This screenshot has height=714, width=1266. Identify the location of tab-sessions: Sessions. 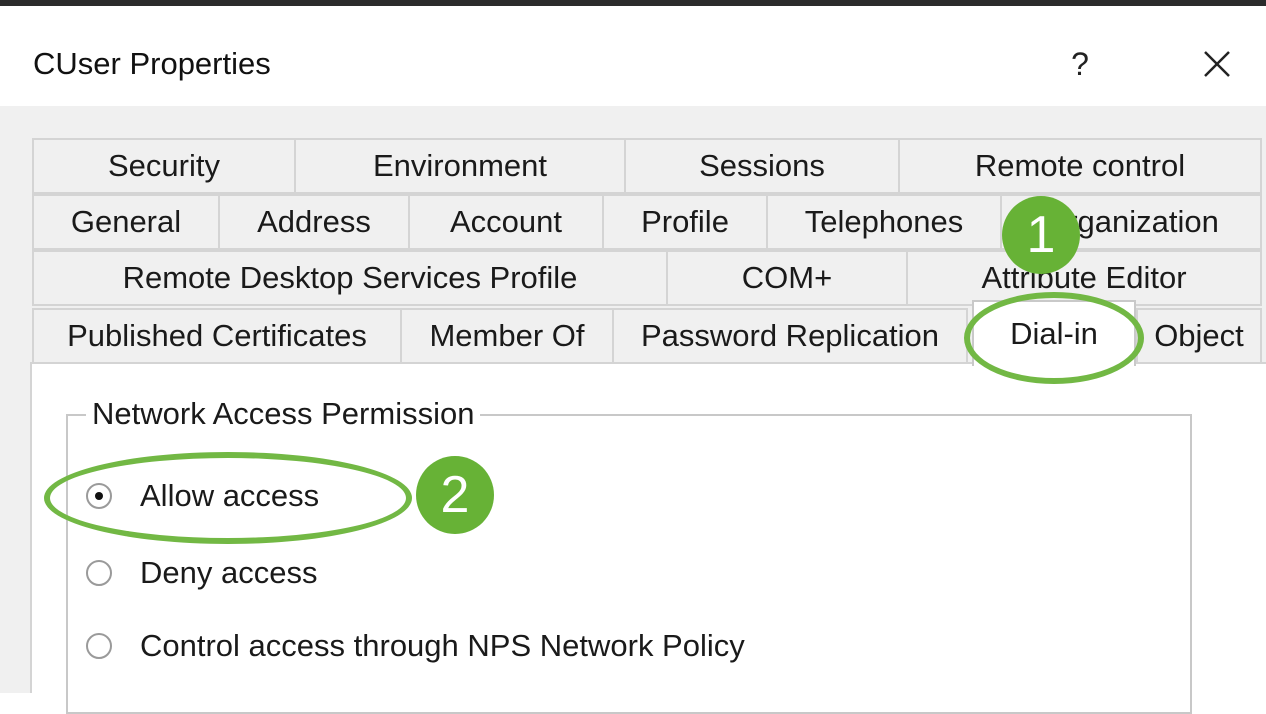
(762, 166).